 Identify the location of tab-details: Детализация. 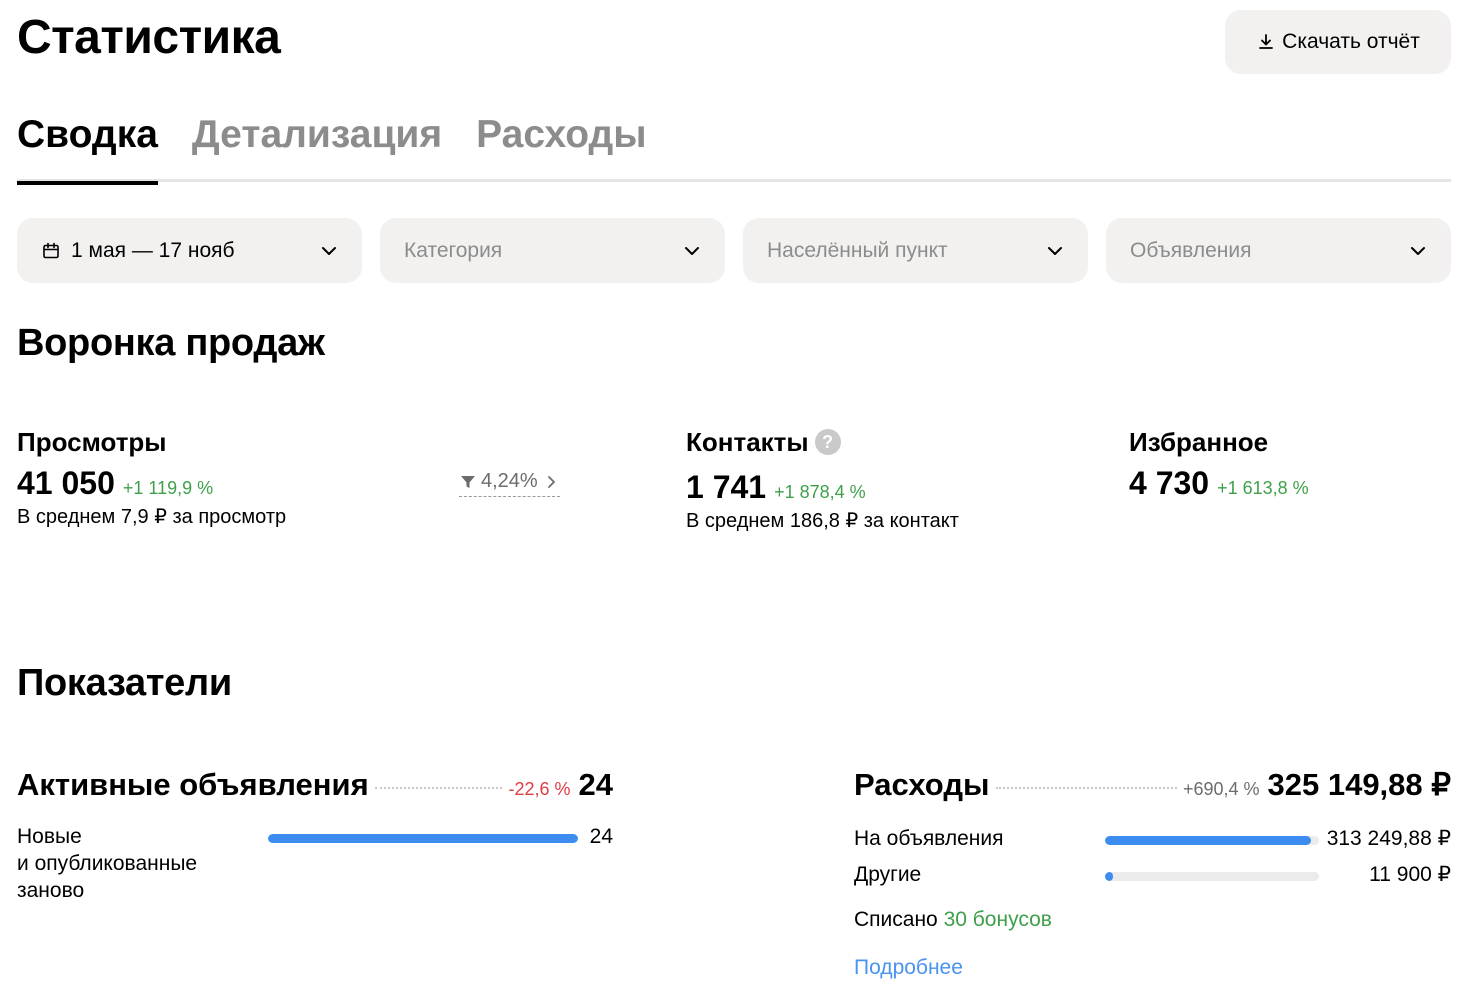
(317, 146).